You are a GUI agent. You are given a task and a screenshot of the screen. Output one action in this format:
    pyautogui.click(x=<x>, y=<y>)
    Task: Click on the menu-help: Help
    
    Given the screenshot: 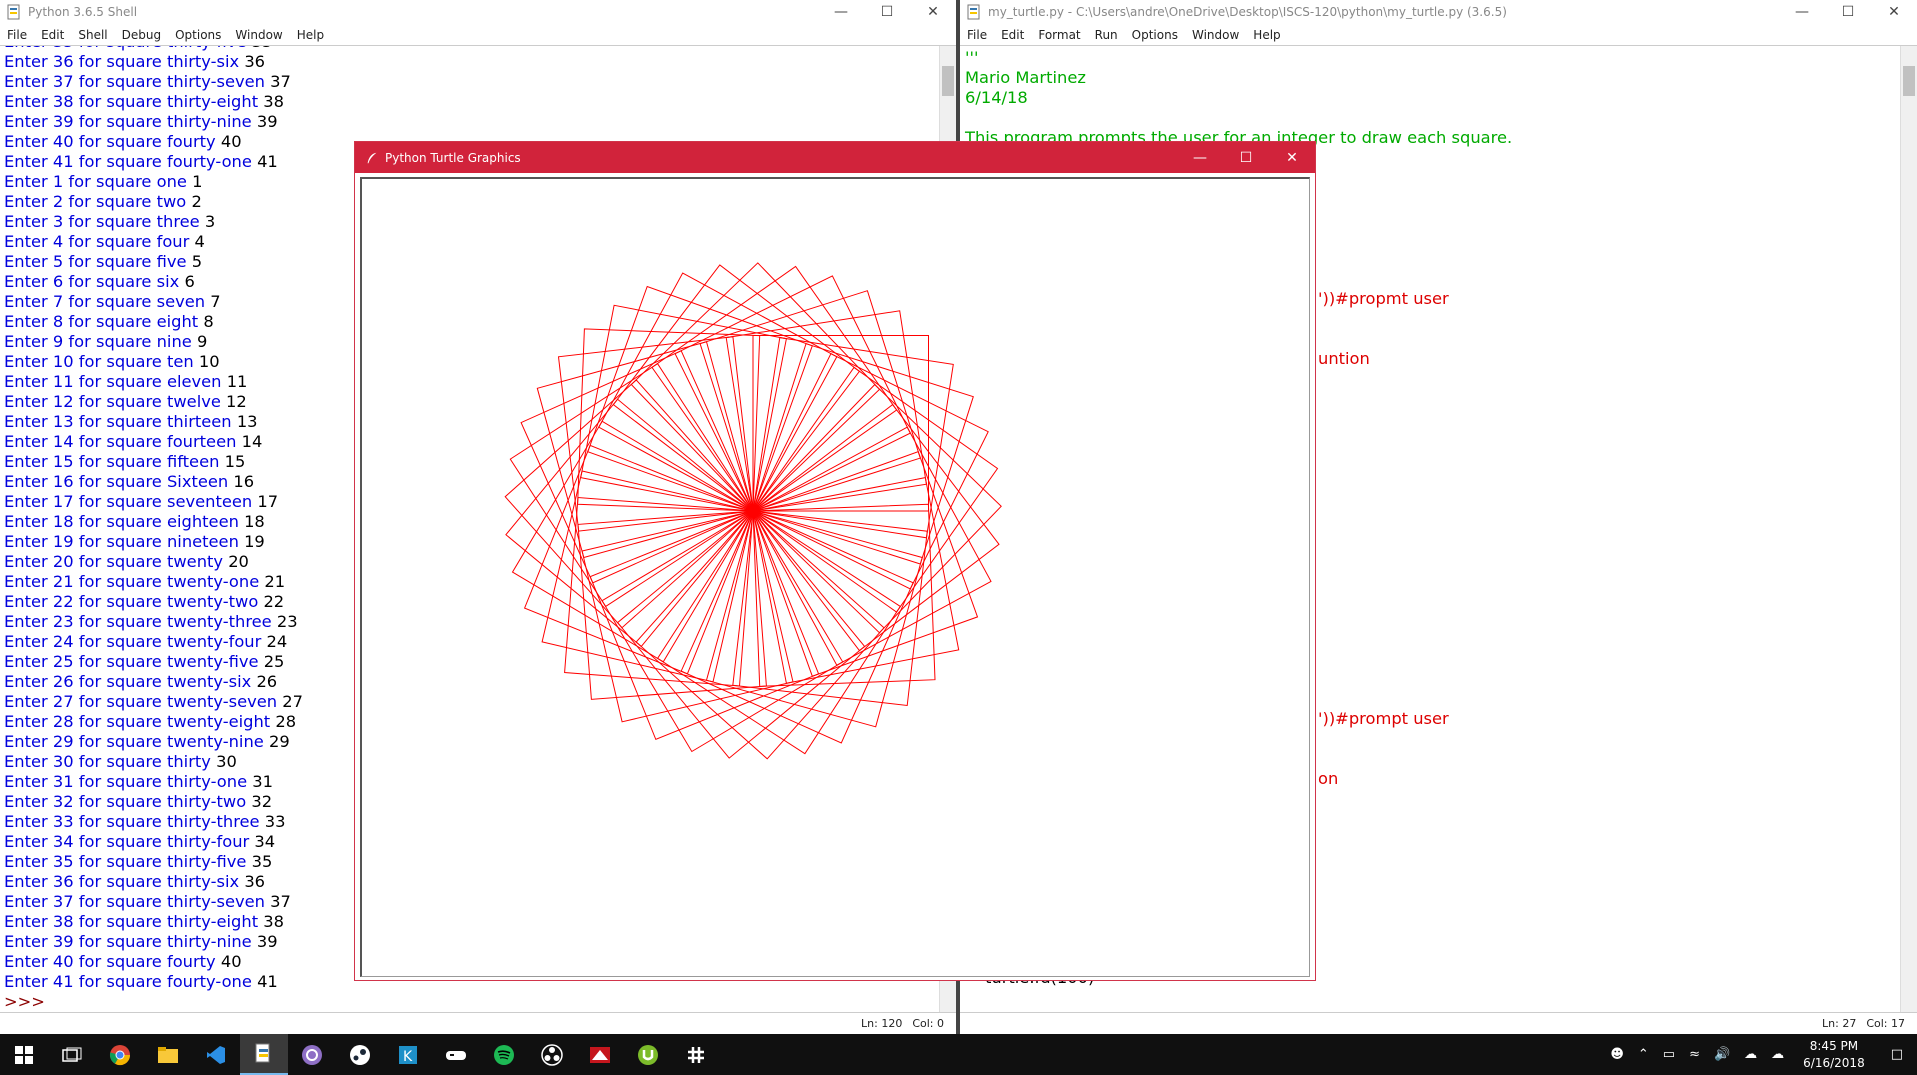 What is the action you would take?
    pyautogui.click(x=310, y=35)
    